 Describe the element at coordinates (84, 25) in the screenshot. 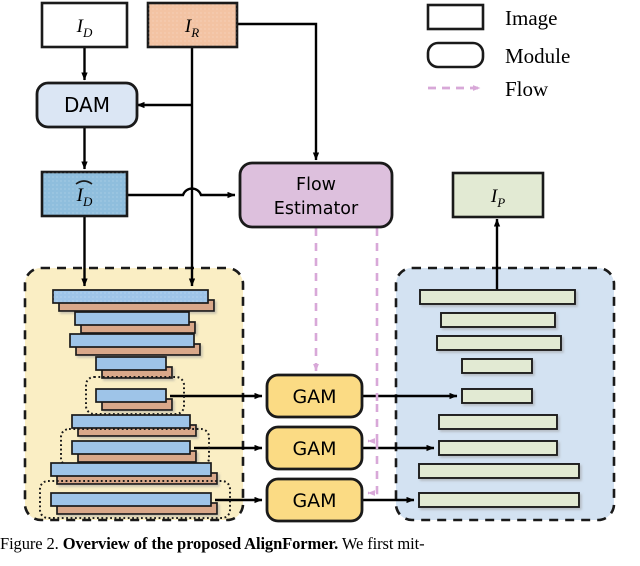

I see `node-input-degraded: ID` at that location.